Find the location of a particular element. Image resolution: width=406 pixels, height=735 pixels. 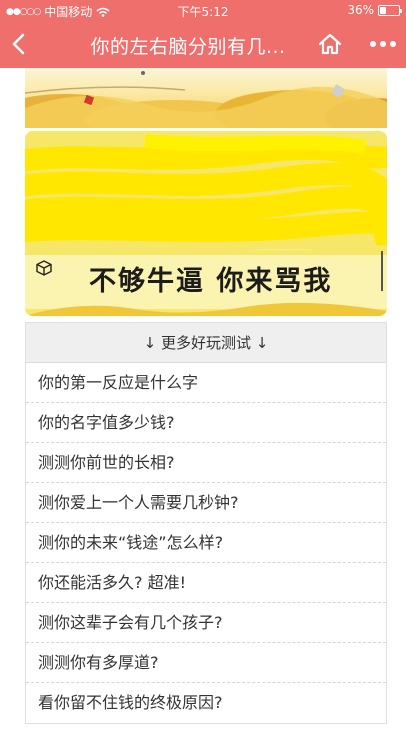

home-icon is located at coordinates (330, 44).